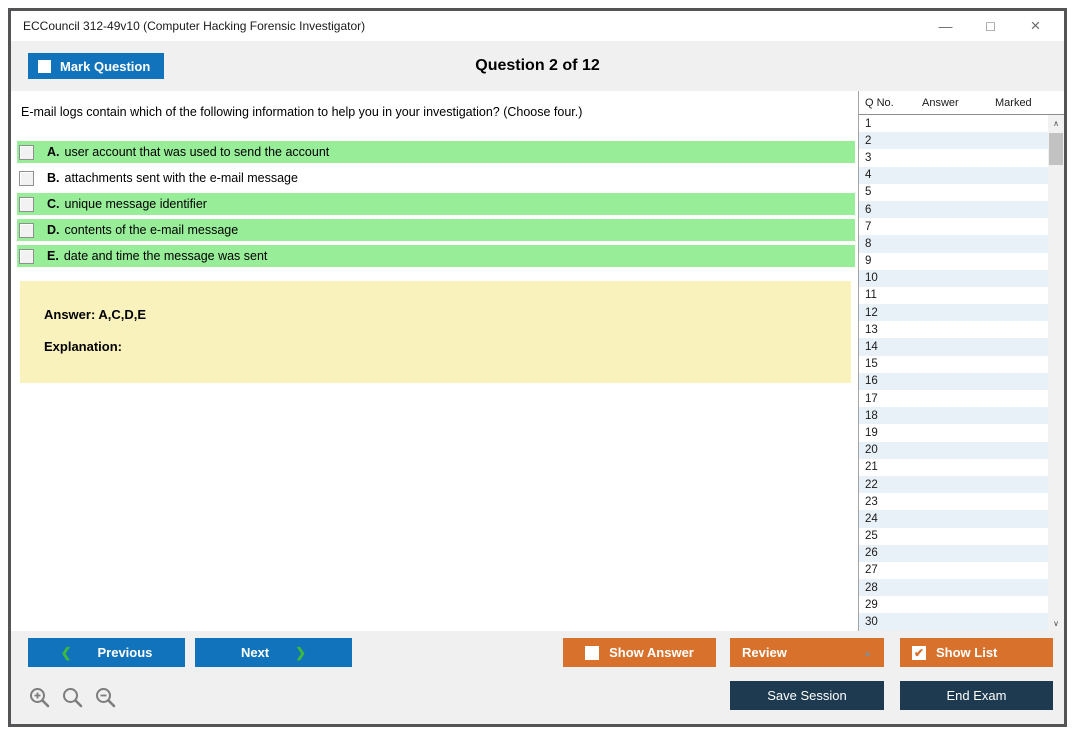  What do you see at coordinates (953, 570) in the screenshot?
I see `question-list-row: 27` at bounding box center [953, 570].